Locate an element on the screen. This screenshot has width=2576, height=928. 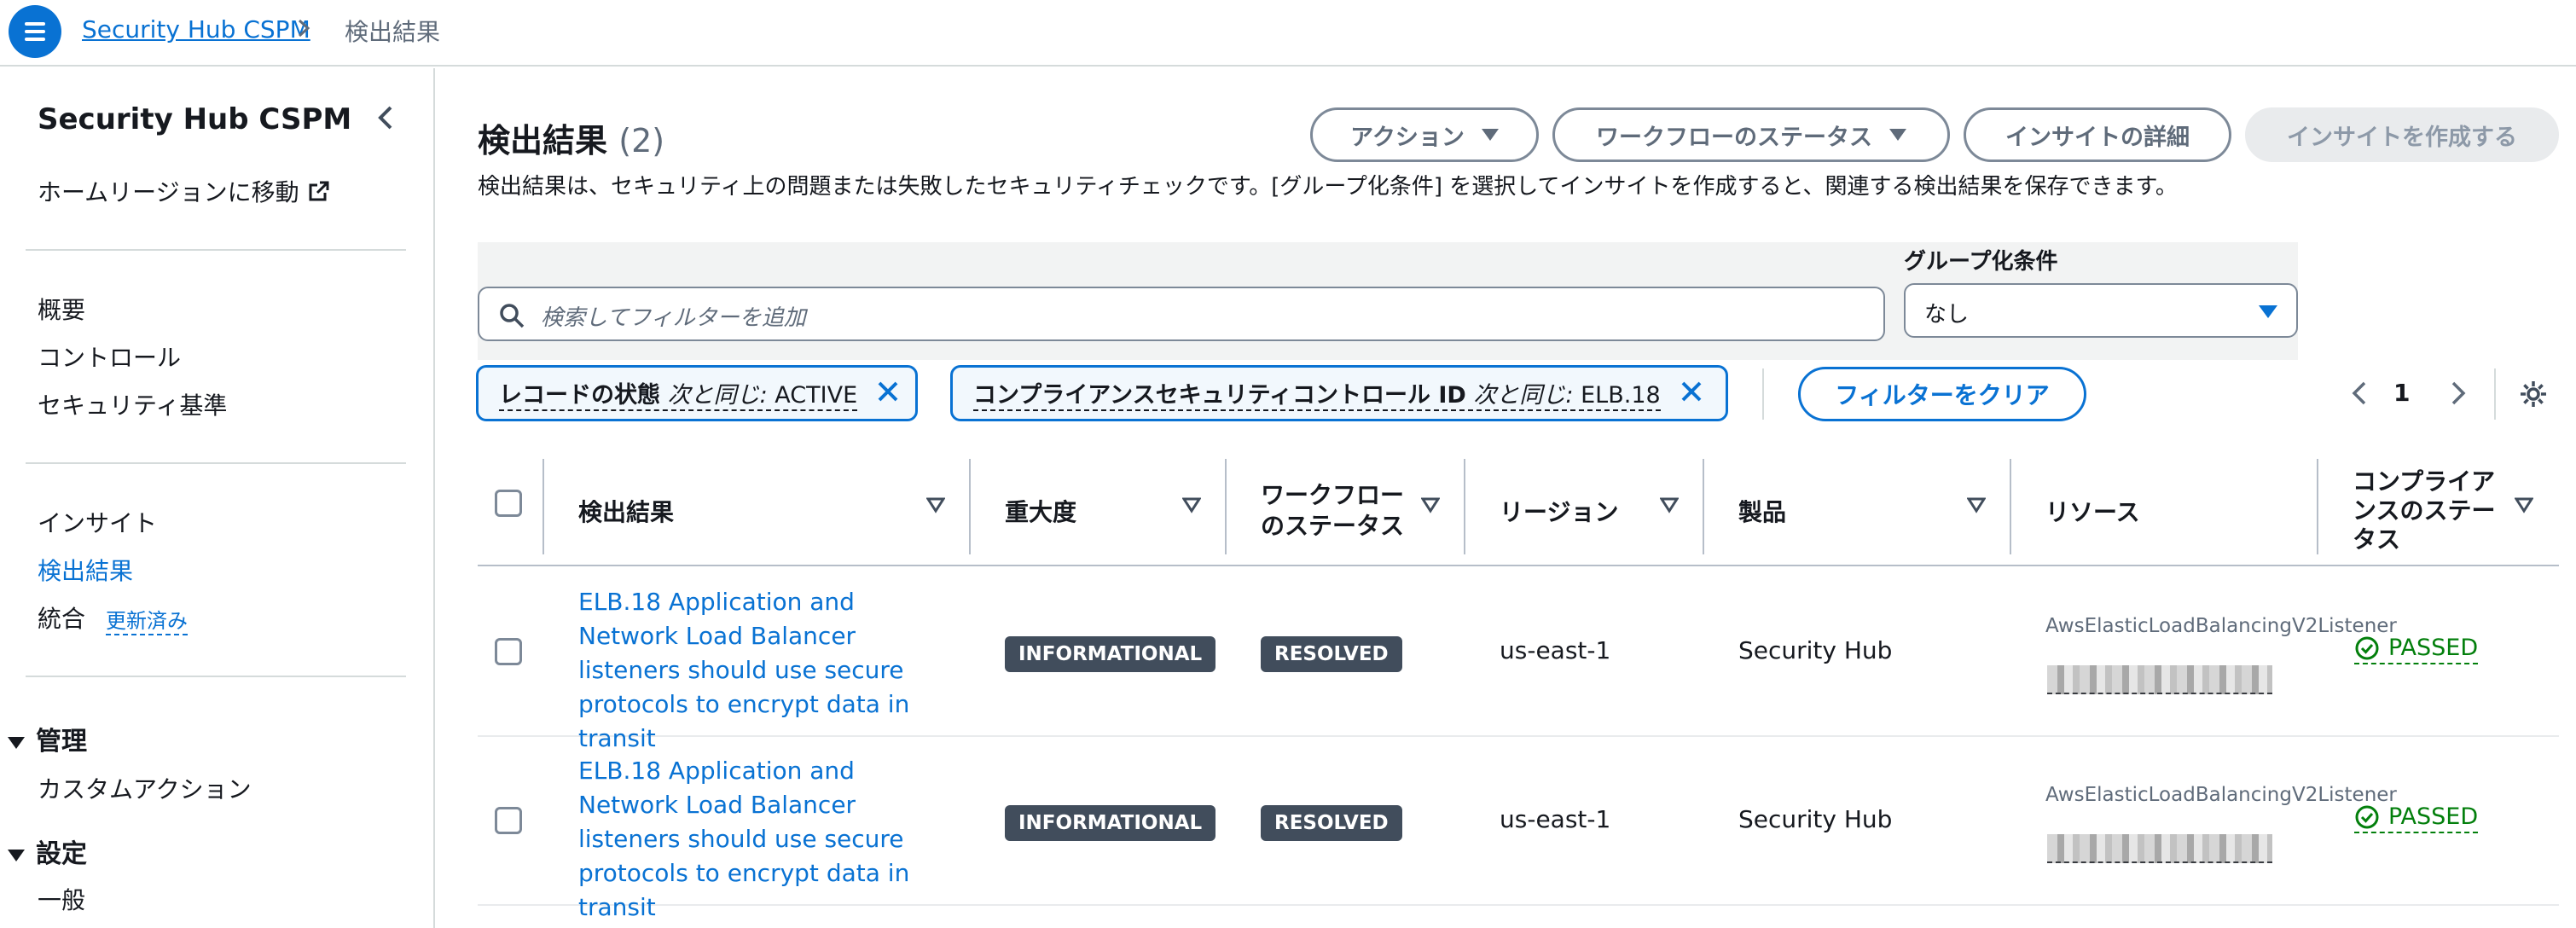
findings-count: (2) is located at coordinates (641, 141).